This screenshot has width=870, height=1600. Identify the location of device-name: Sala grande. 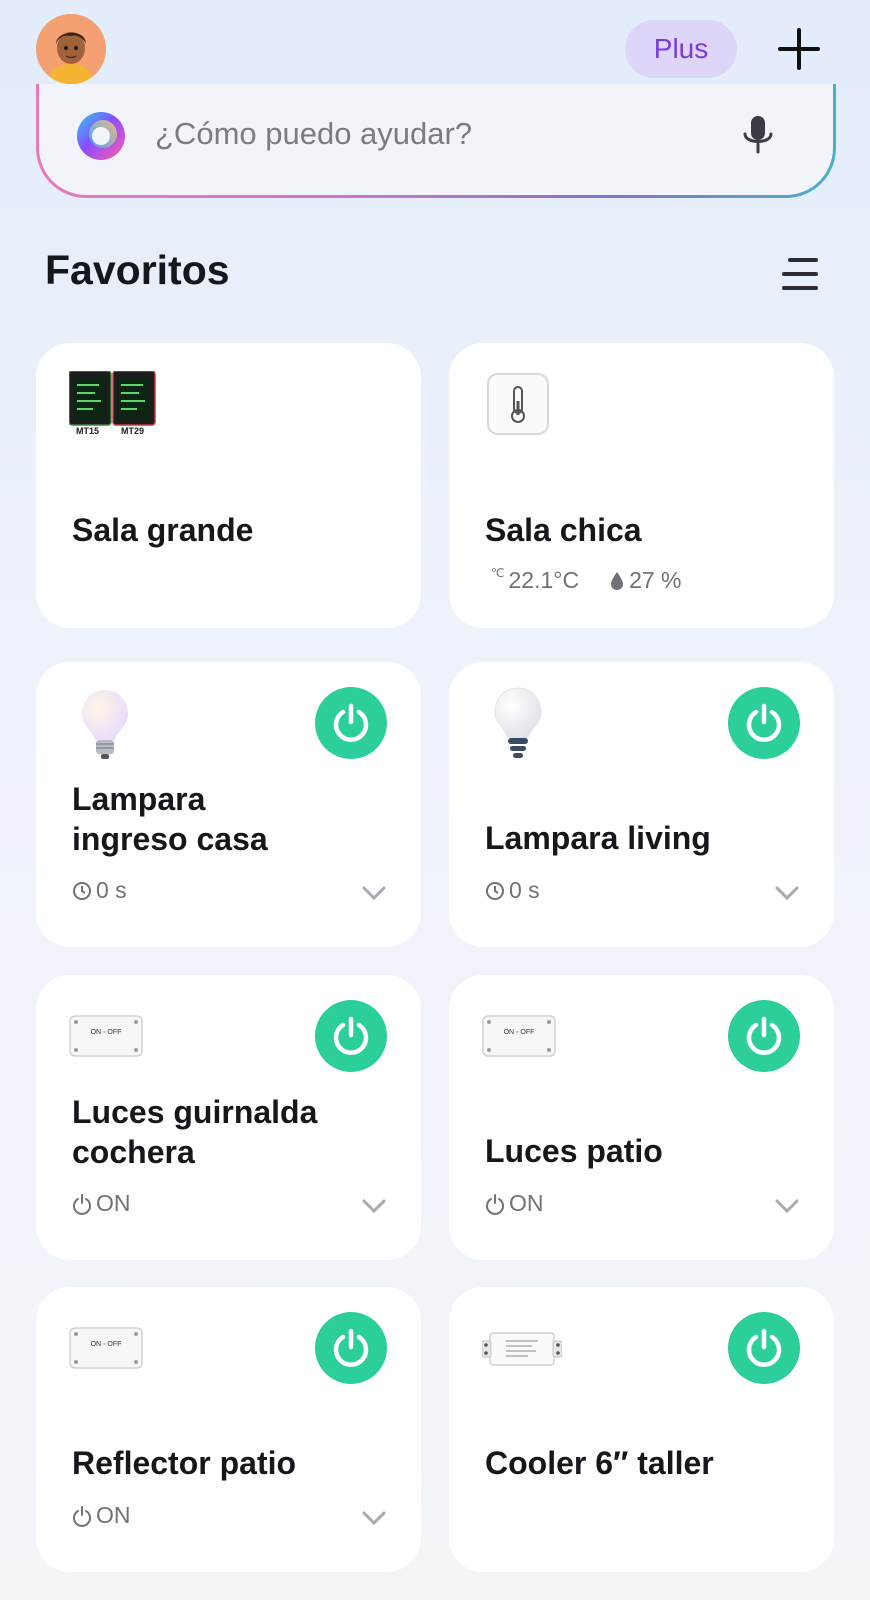
(163, 530).